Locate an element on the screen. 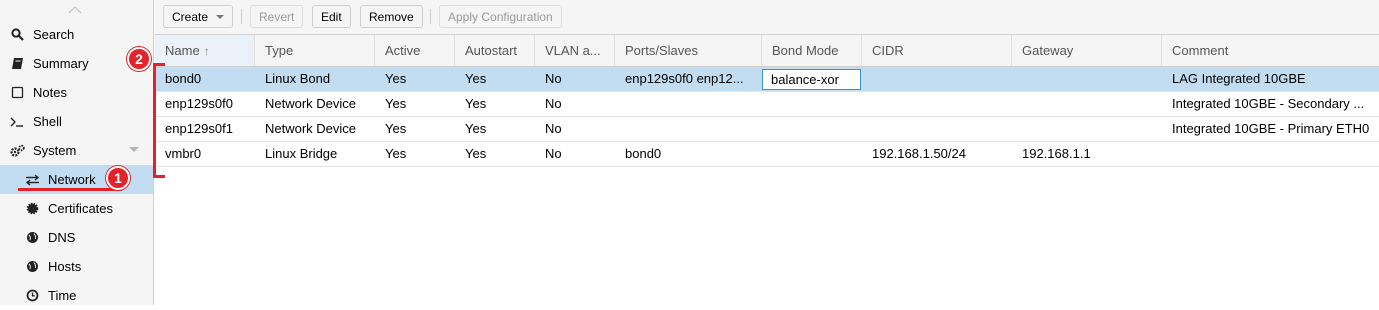  cell-comment: Integrated 10GBE - Primary ETH0 is located at coordinates (1271, 128).